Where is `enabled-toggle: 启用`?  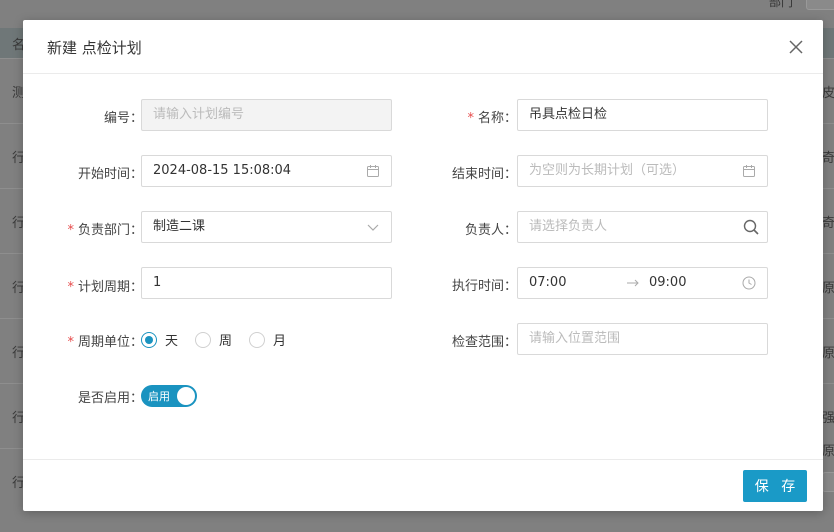 enabled-toggle: 启用 is located at coordinates (169, 396).